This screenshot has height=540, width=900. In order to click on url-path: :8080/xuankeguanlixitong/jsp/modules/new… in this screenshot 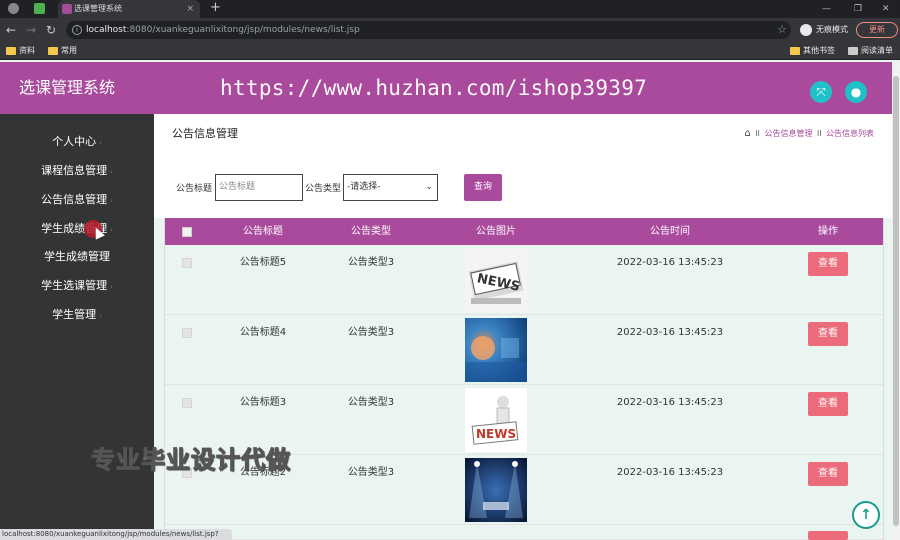, I will do `click(243, 30)`.